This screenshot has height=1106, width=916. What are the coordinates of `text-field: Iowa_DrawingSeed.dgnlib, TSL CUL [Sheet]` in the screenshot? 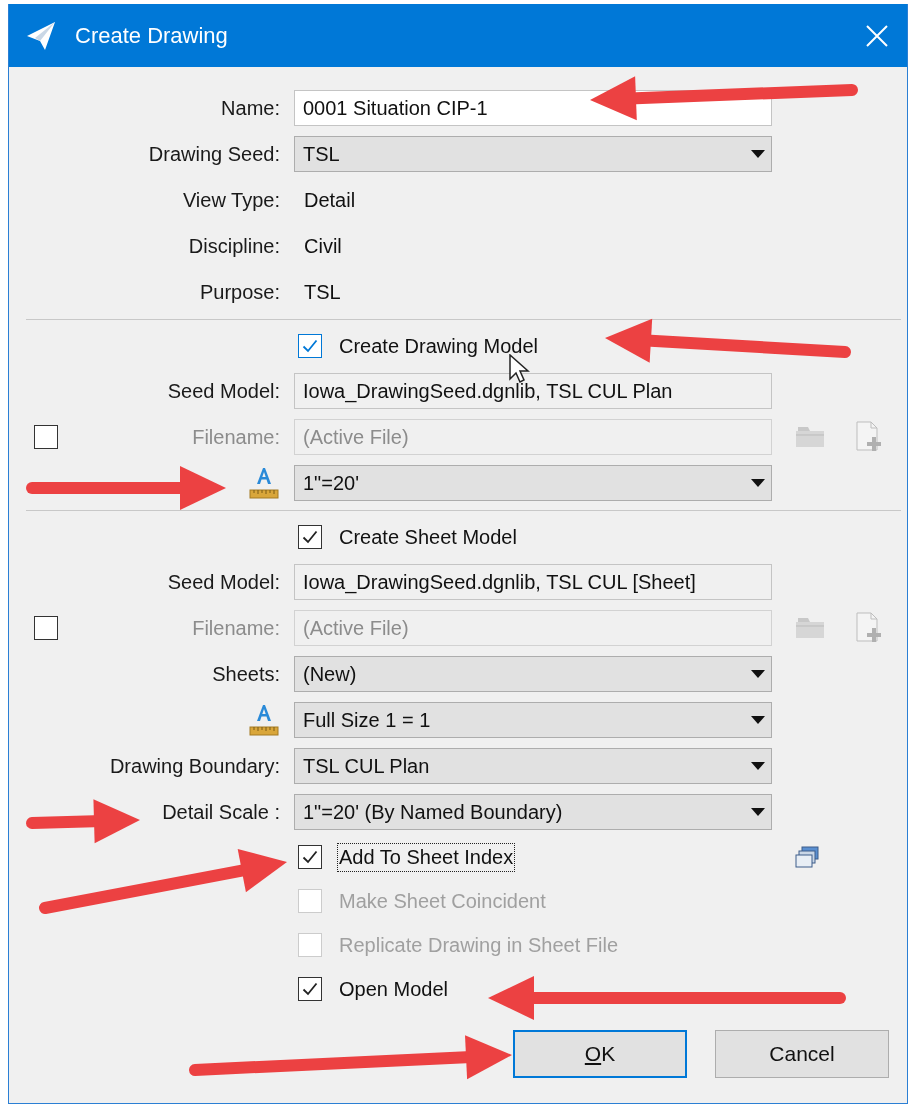 It's located at (533, 582).